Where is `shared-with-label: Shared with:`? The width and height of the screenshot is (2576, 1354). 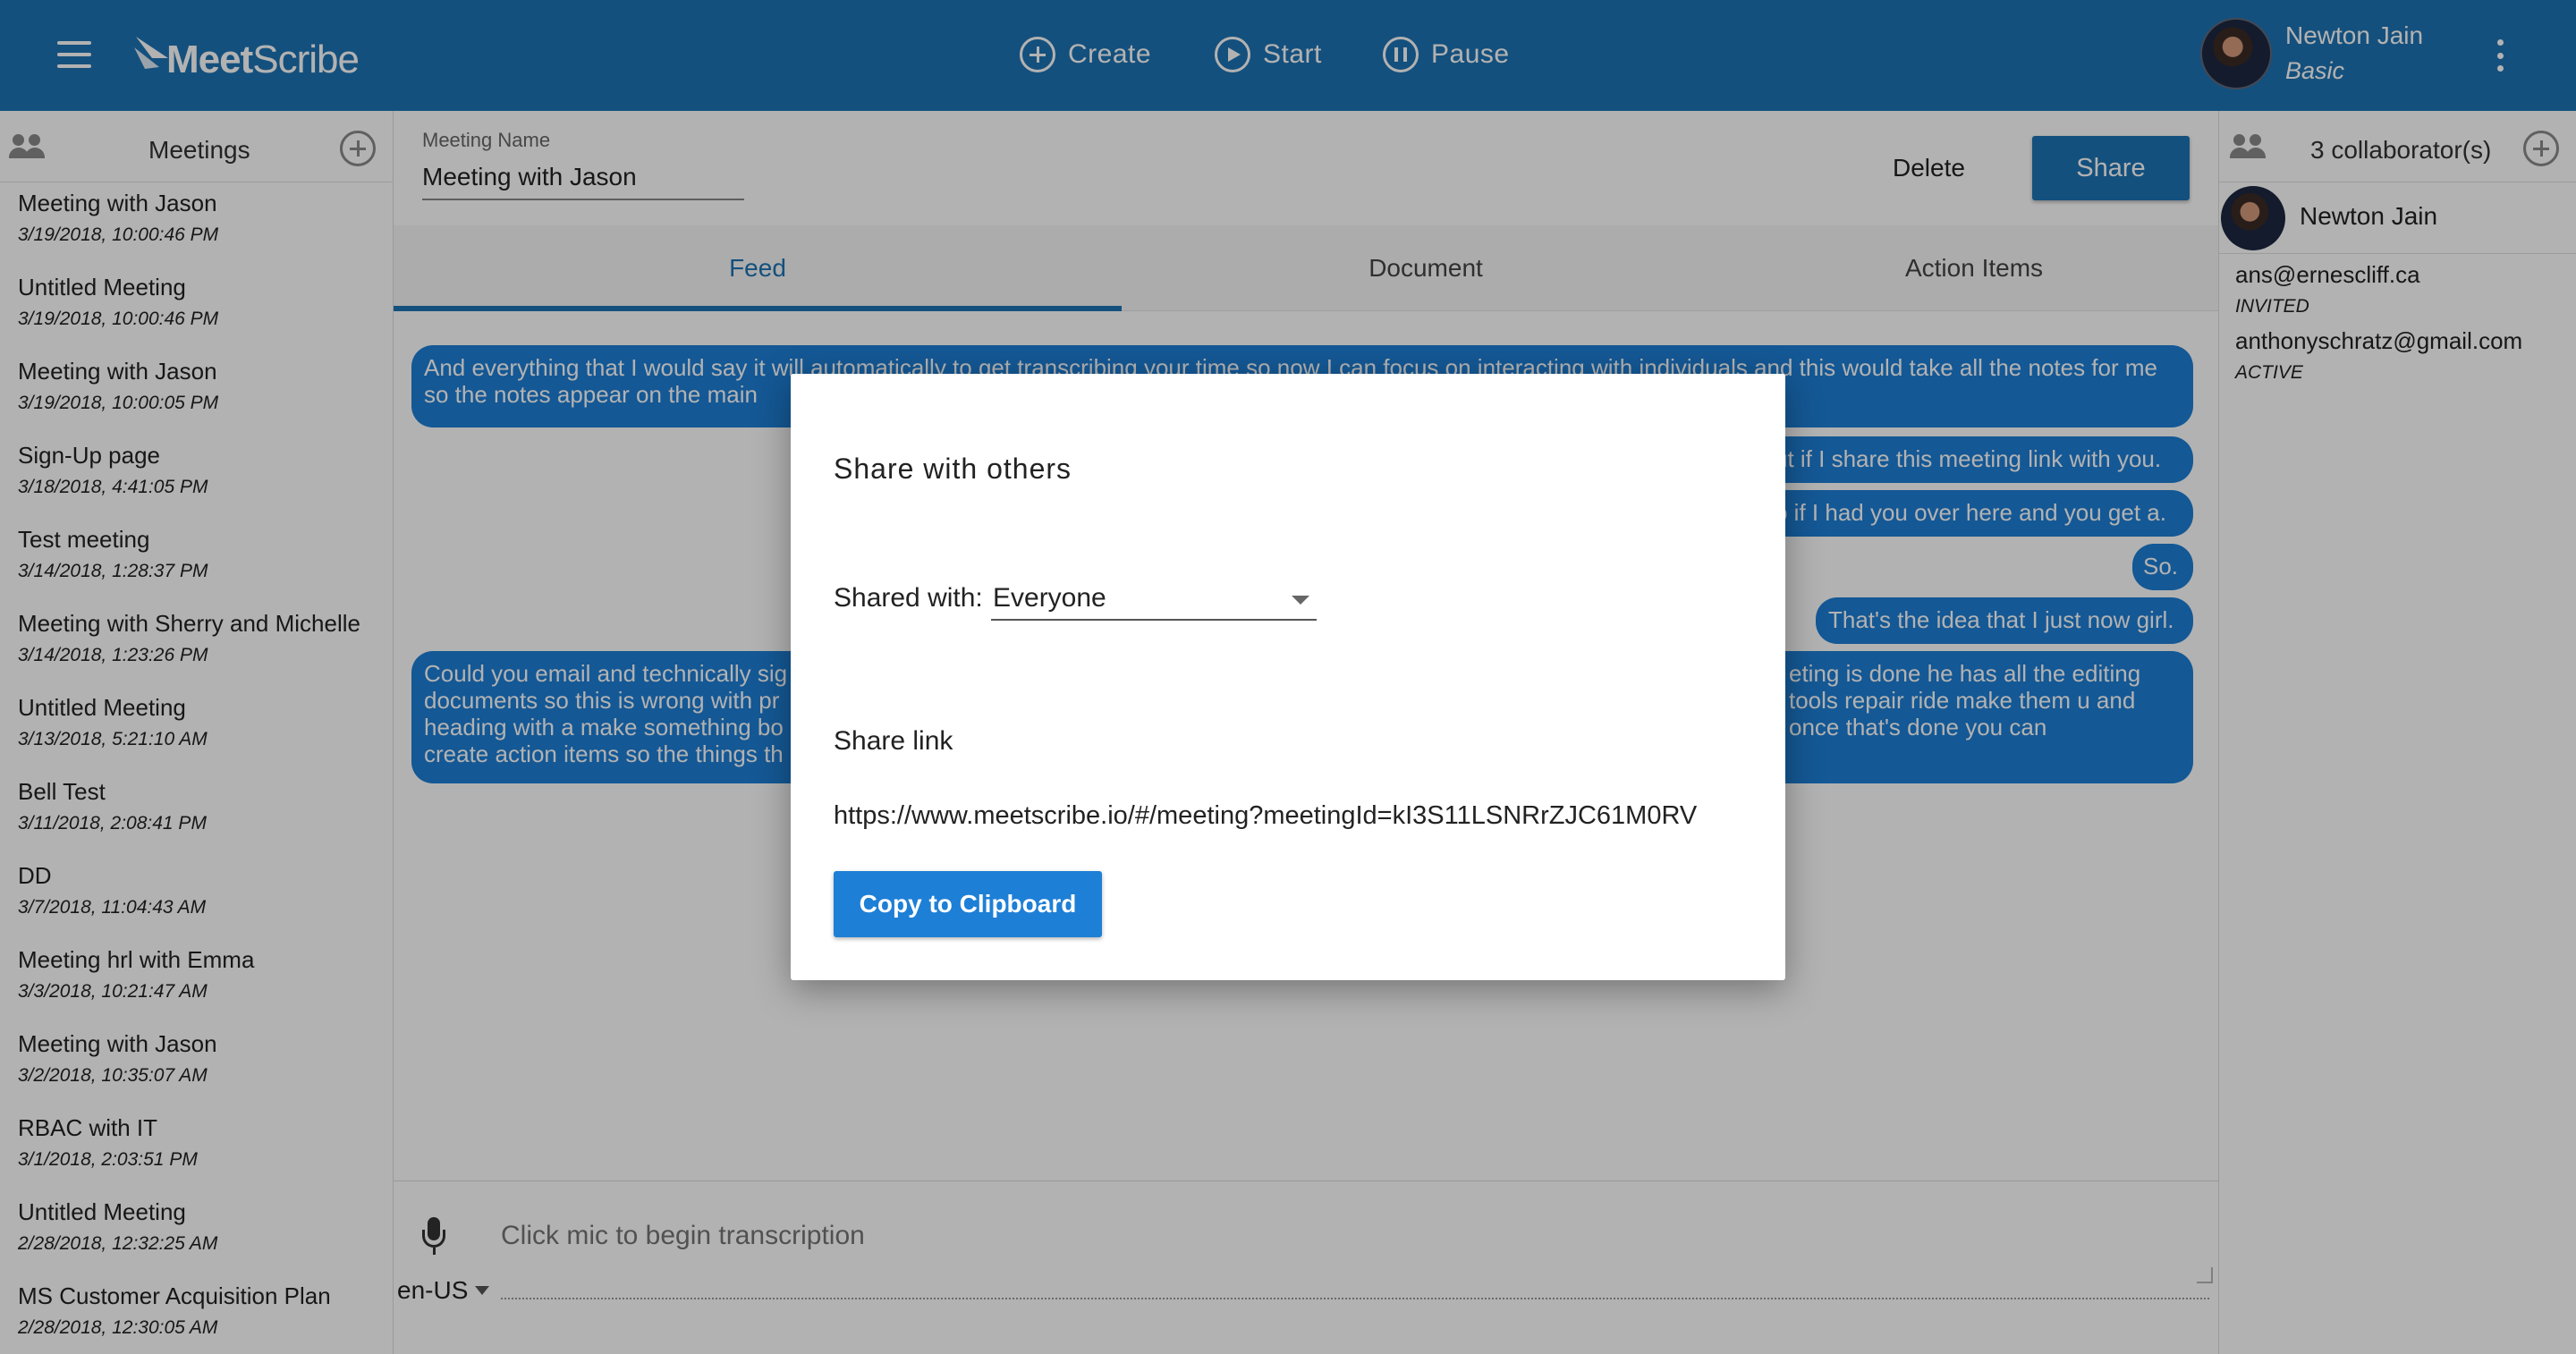 shared-with-label: Shared with: is located at coordinates (908, 598).